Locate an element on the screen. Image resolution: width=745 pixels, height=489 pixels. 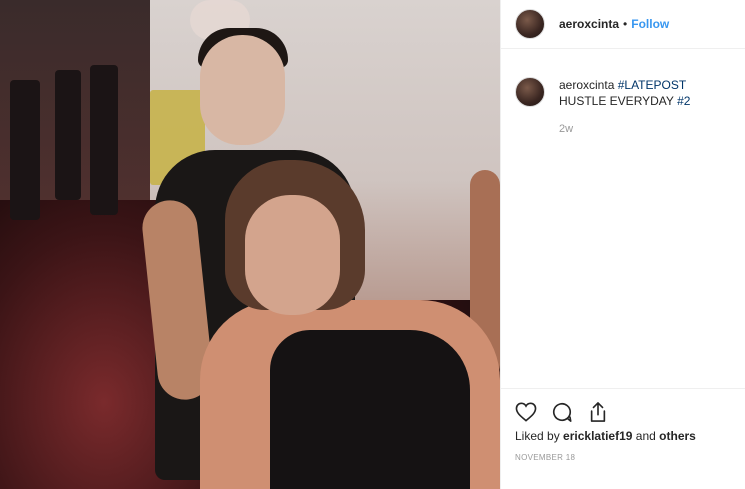
liked-by-prefix: Liked by is located at coordinates (537, 436).